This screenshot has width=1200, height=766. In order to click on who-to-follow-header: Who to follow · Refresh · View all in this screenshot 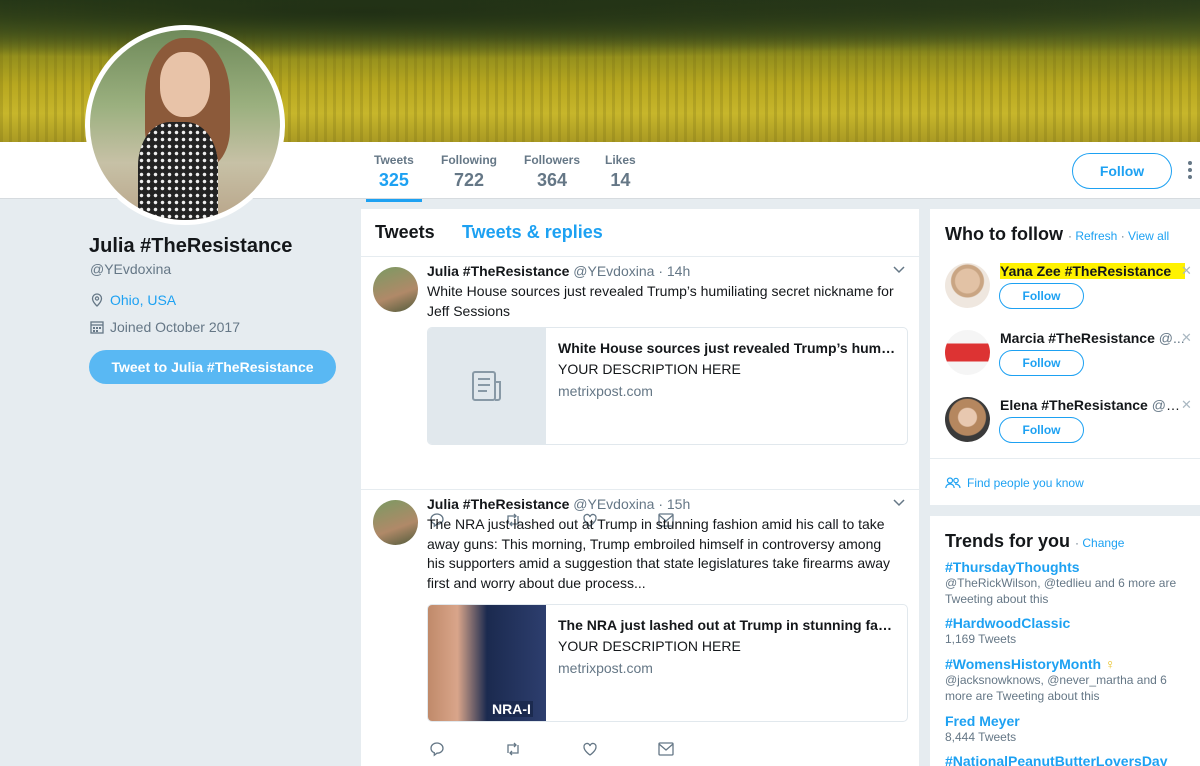, I will do `click(1057, 234)`.